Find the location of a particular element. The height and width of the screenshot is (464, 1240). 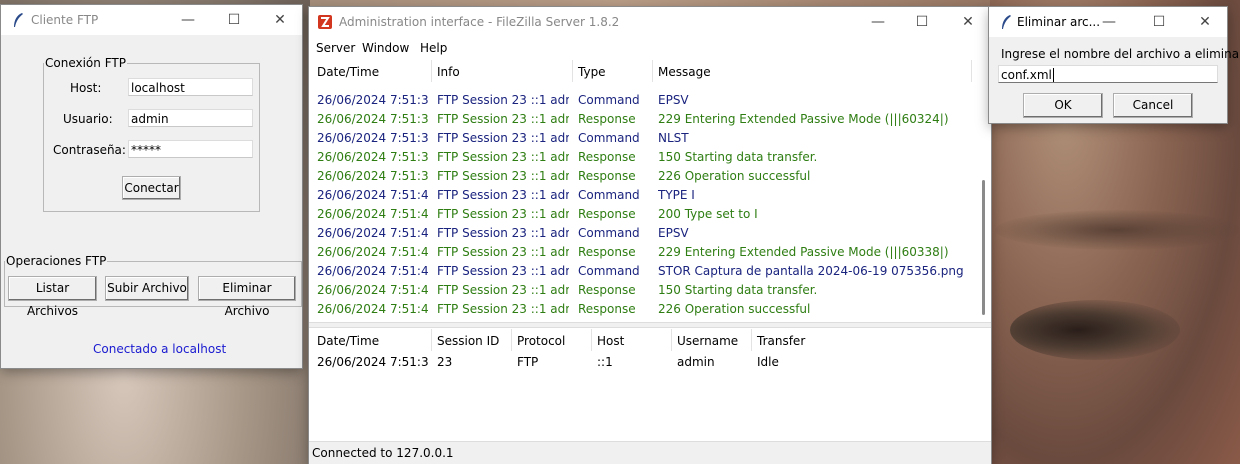

log-scrollbar-thumb is located at coordinates (983, 247).